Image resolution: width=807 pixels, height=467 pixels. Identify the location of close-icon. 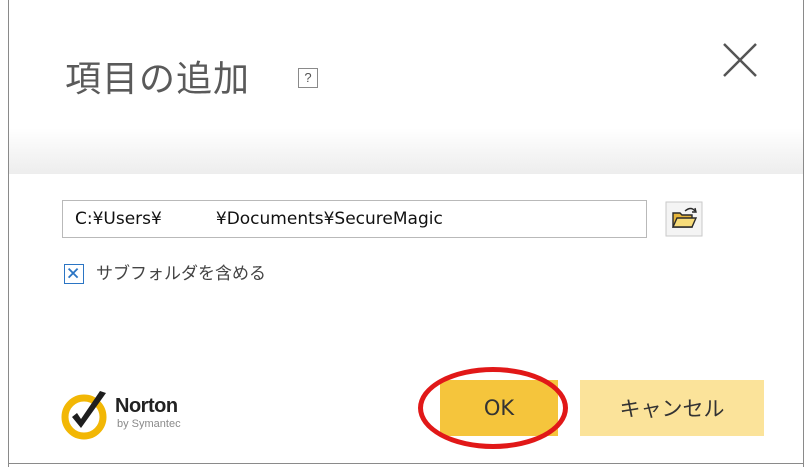
(740, 60).